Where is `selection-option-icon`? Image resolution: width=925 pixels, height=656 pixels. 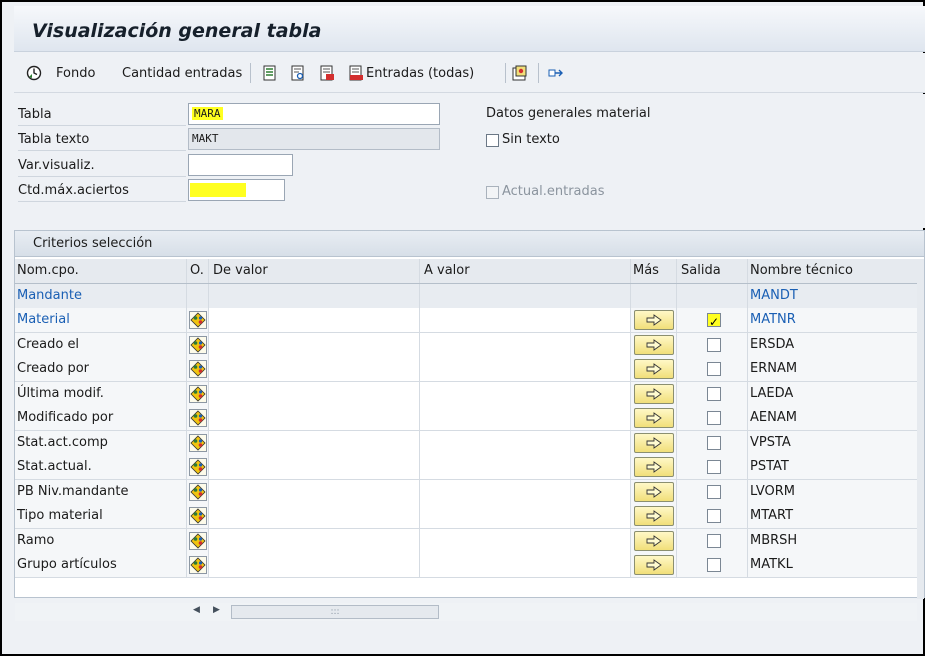
selection-option-icon is located at coordinates (198, 565).